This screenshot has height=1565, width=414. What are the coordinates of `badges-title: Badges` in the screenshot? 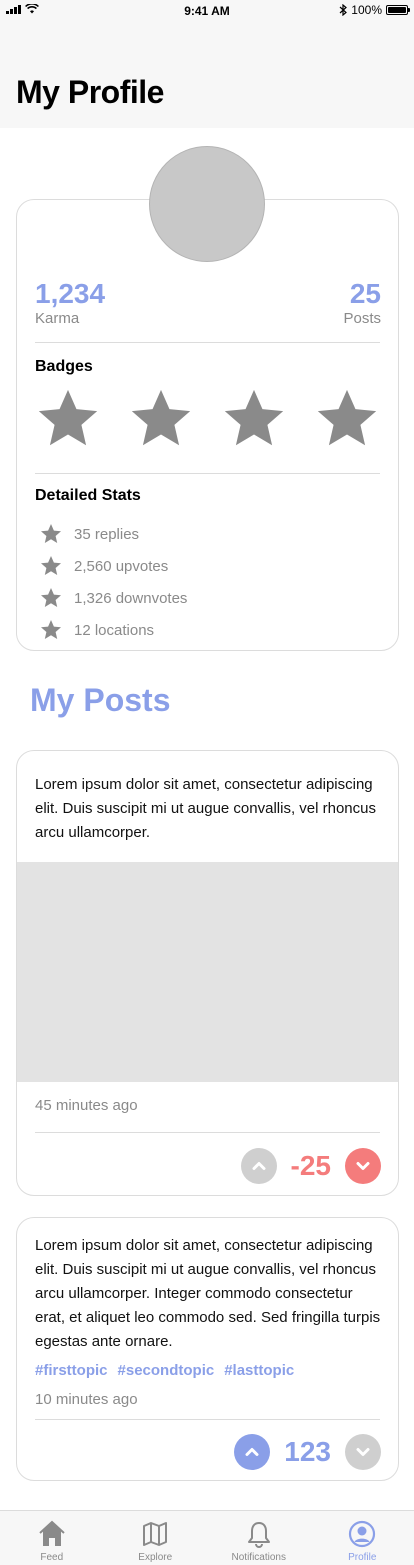 It's located at (64, 366).